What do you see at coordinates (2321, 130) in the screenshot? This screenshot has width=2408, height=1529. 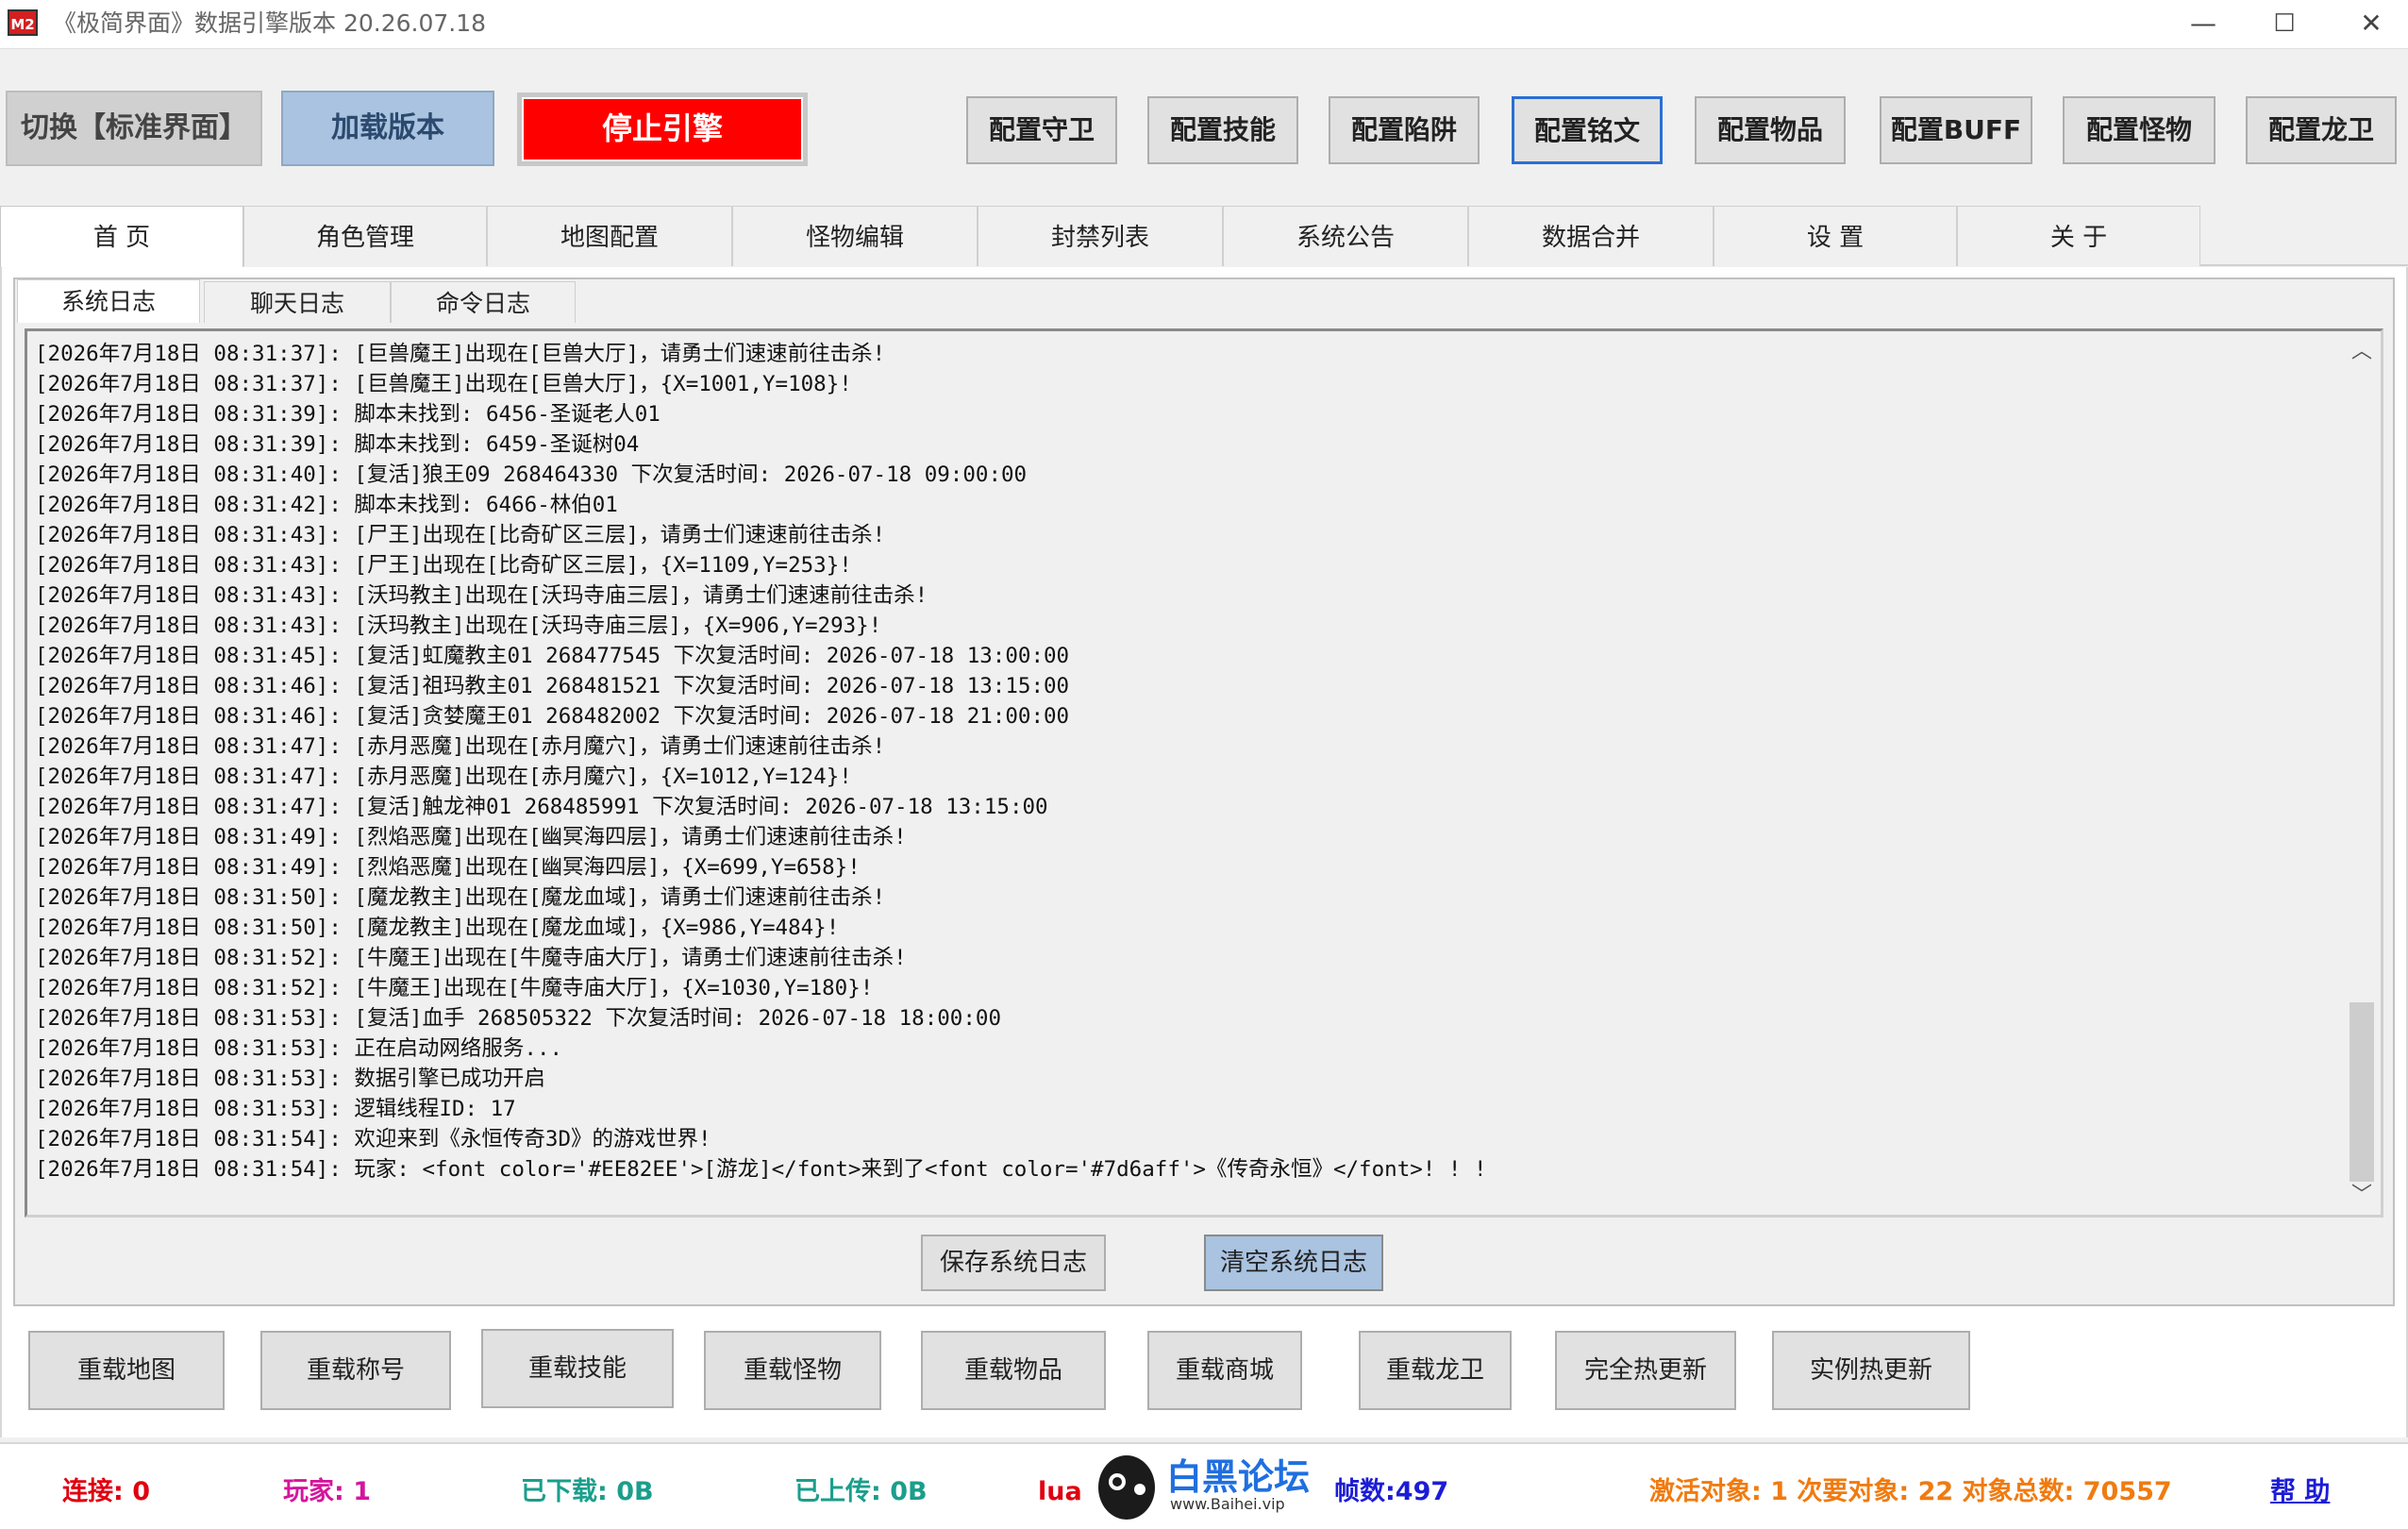 I see `config-dragon-guard-button: 配置龙卫` at bounding box center [2321, 130].